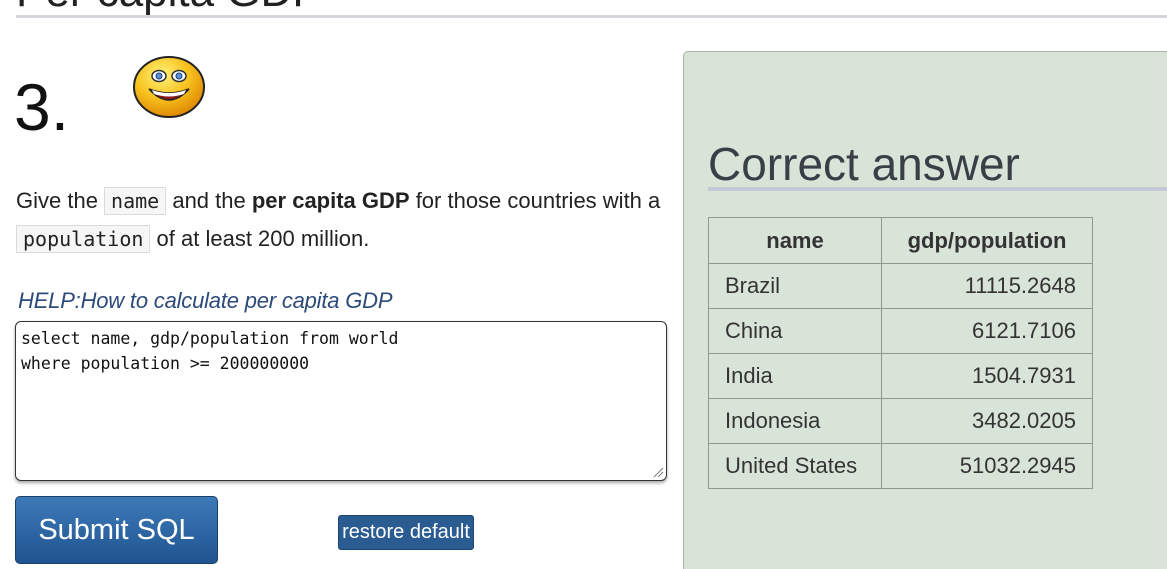 The image size is (1167, 569). Describe the element at coordinates (83, 239) in the screenshot. I see `code-population: population` at that location.